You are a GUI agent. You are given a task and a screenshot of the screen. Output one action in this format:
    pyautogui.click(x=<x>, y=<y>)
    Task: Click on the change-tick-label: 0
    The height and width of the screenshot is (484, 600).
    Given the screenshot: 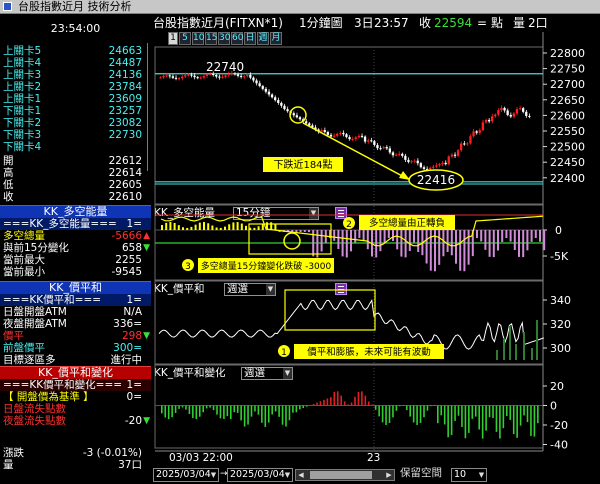 What is the action you would take?
    pyautogui.click(x=553, y=406)
    